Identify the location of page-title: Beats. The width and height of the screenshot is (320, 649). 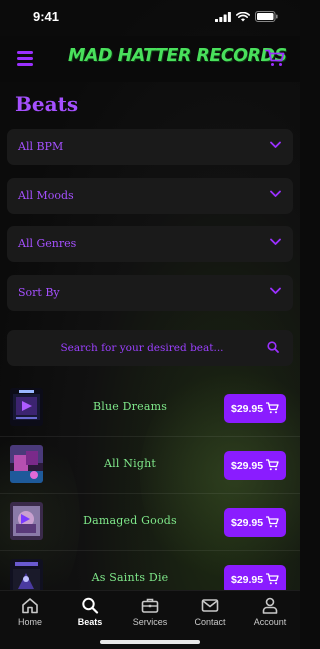
(47, 104).